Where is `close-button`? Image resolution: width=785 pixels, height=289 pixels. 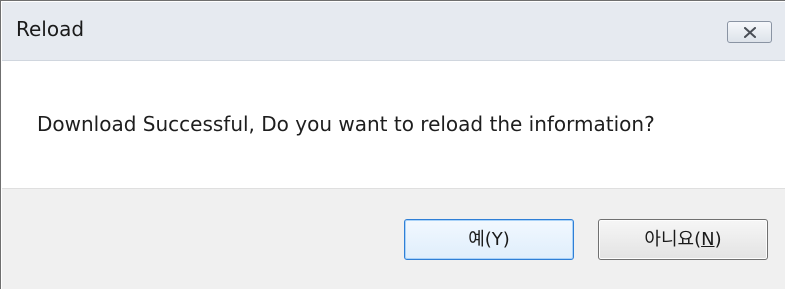 close-button is located at coordinates (749, 32).